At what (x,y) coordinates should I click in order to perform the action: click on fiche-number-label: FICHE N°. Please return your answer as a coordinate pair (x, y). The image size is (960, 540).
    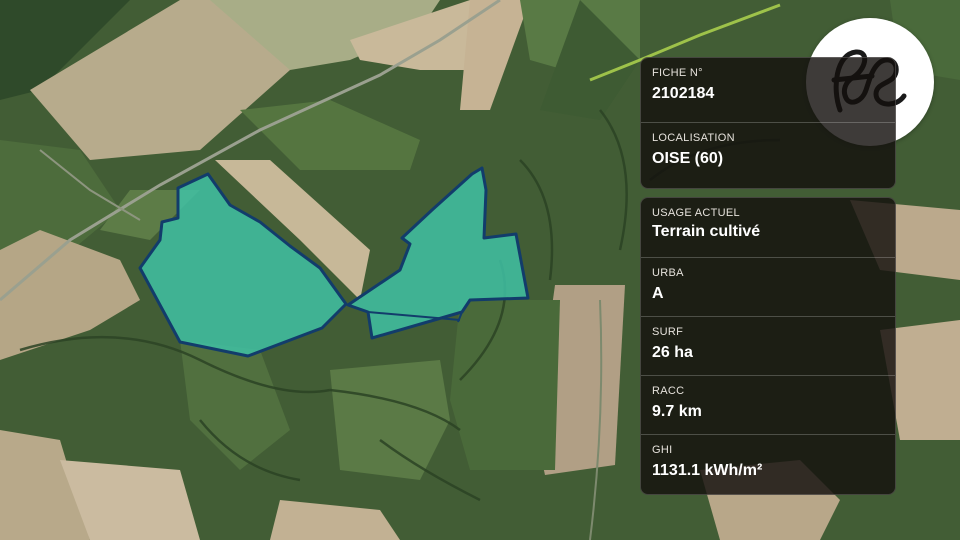
    Looking at the image, I should click on (677, 73).